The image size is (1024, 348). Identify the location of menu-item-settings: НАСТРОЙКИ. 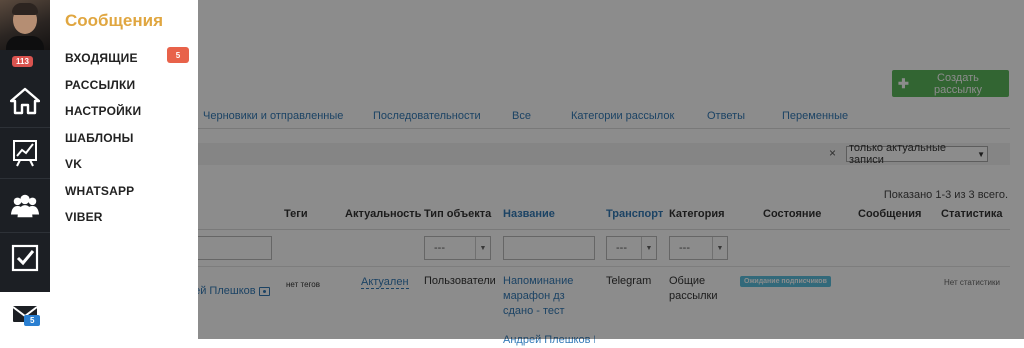
(103, 111).